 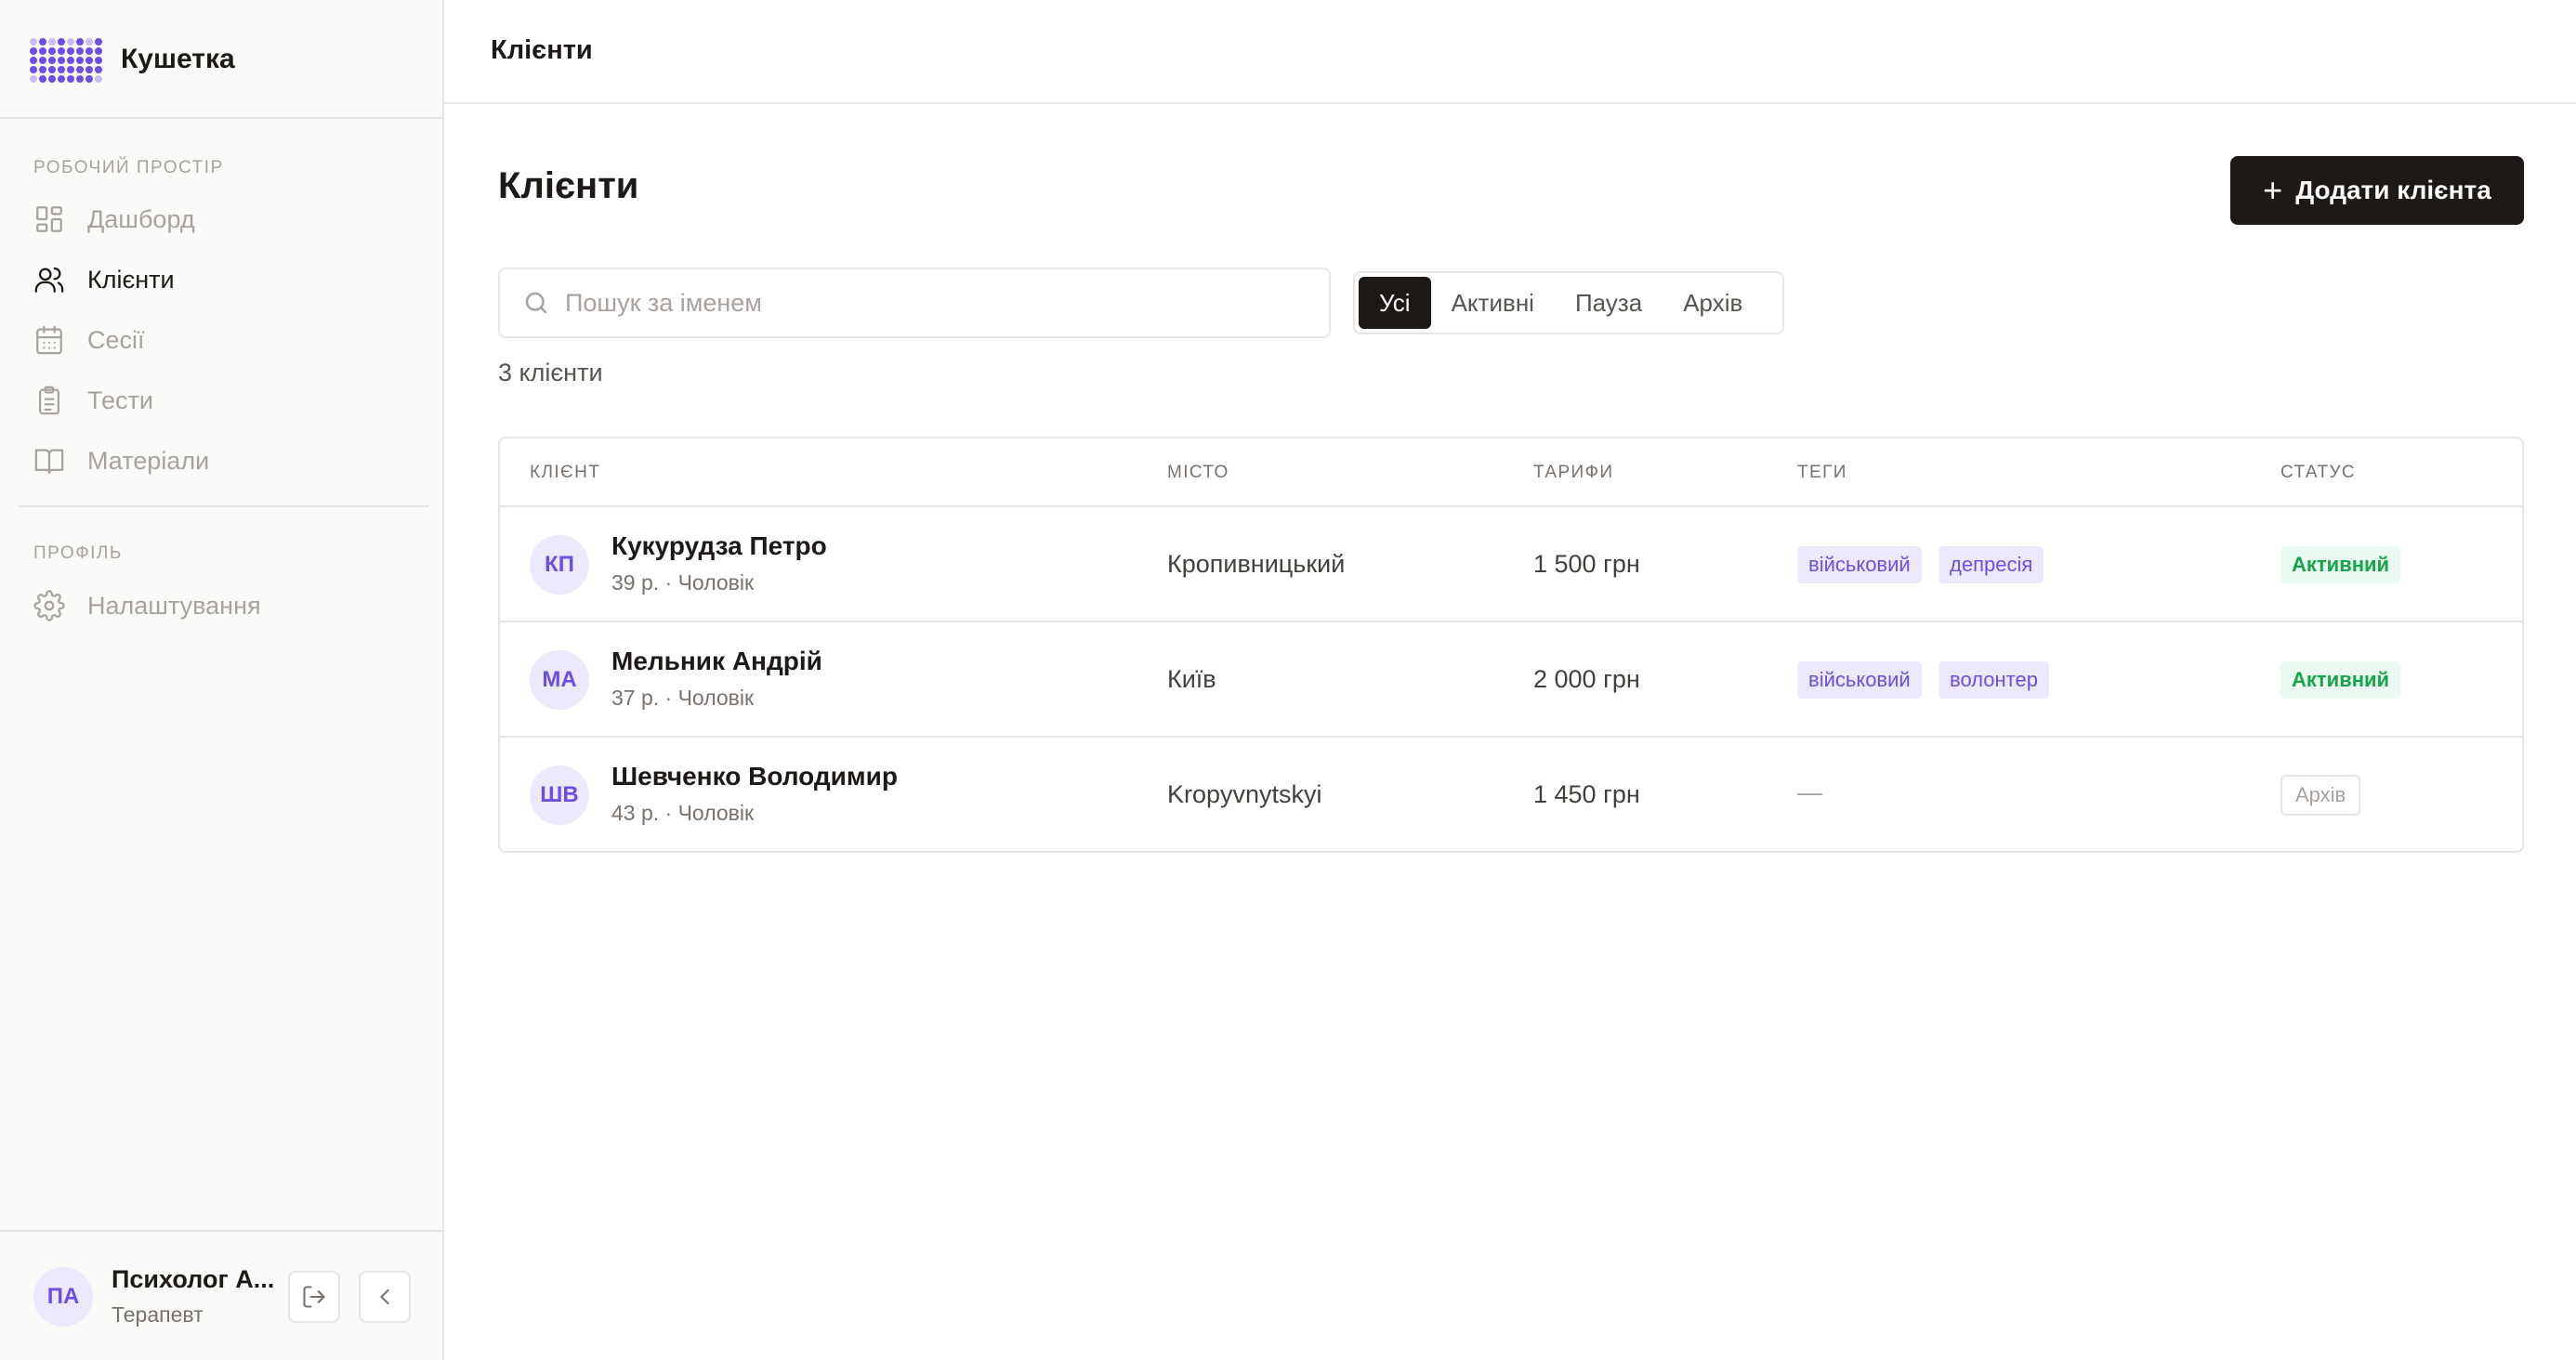 I want to click on client-meta: 39 р. · Чоловік, so click(x=683, y=582).